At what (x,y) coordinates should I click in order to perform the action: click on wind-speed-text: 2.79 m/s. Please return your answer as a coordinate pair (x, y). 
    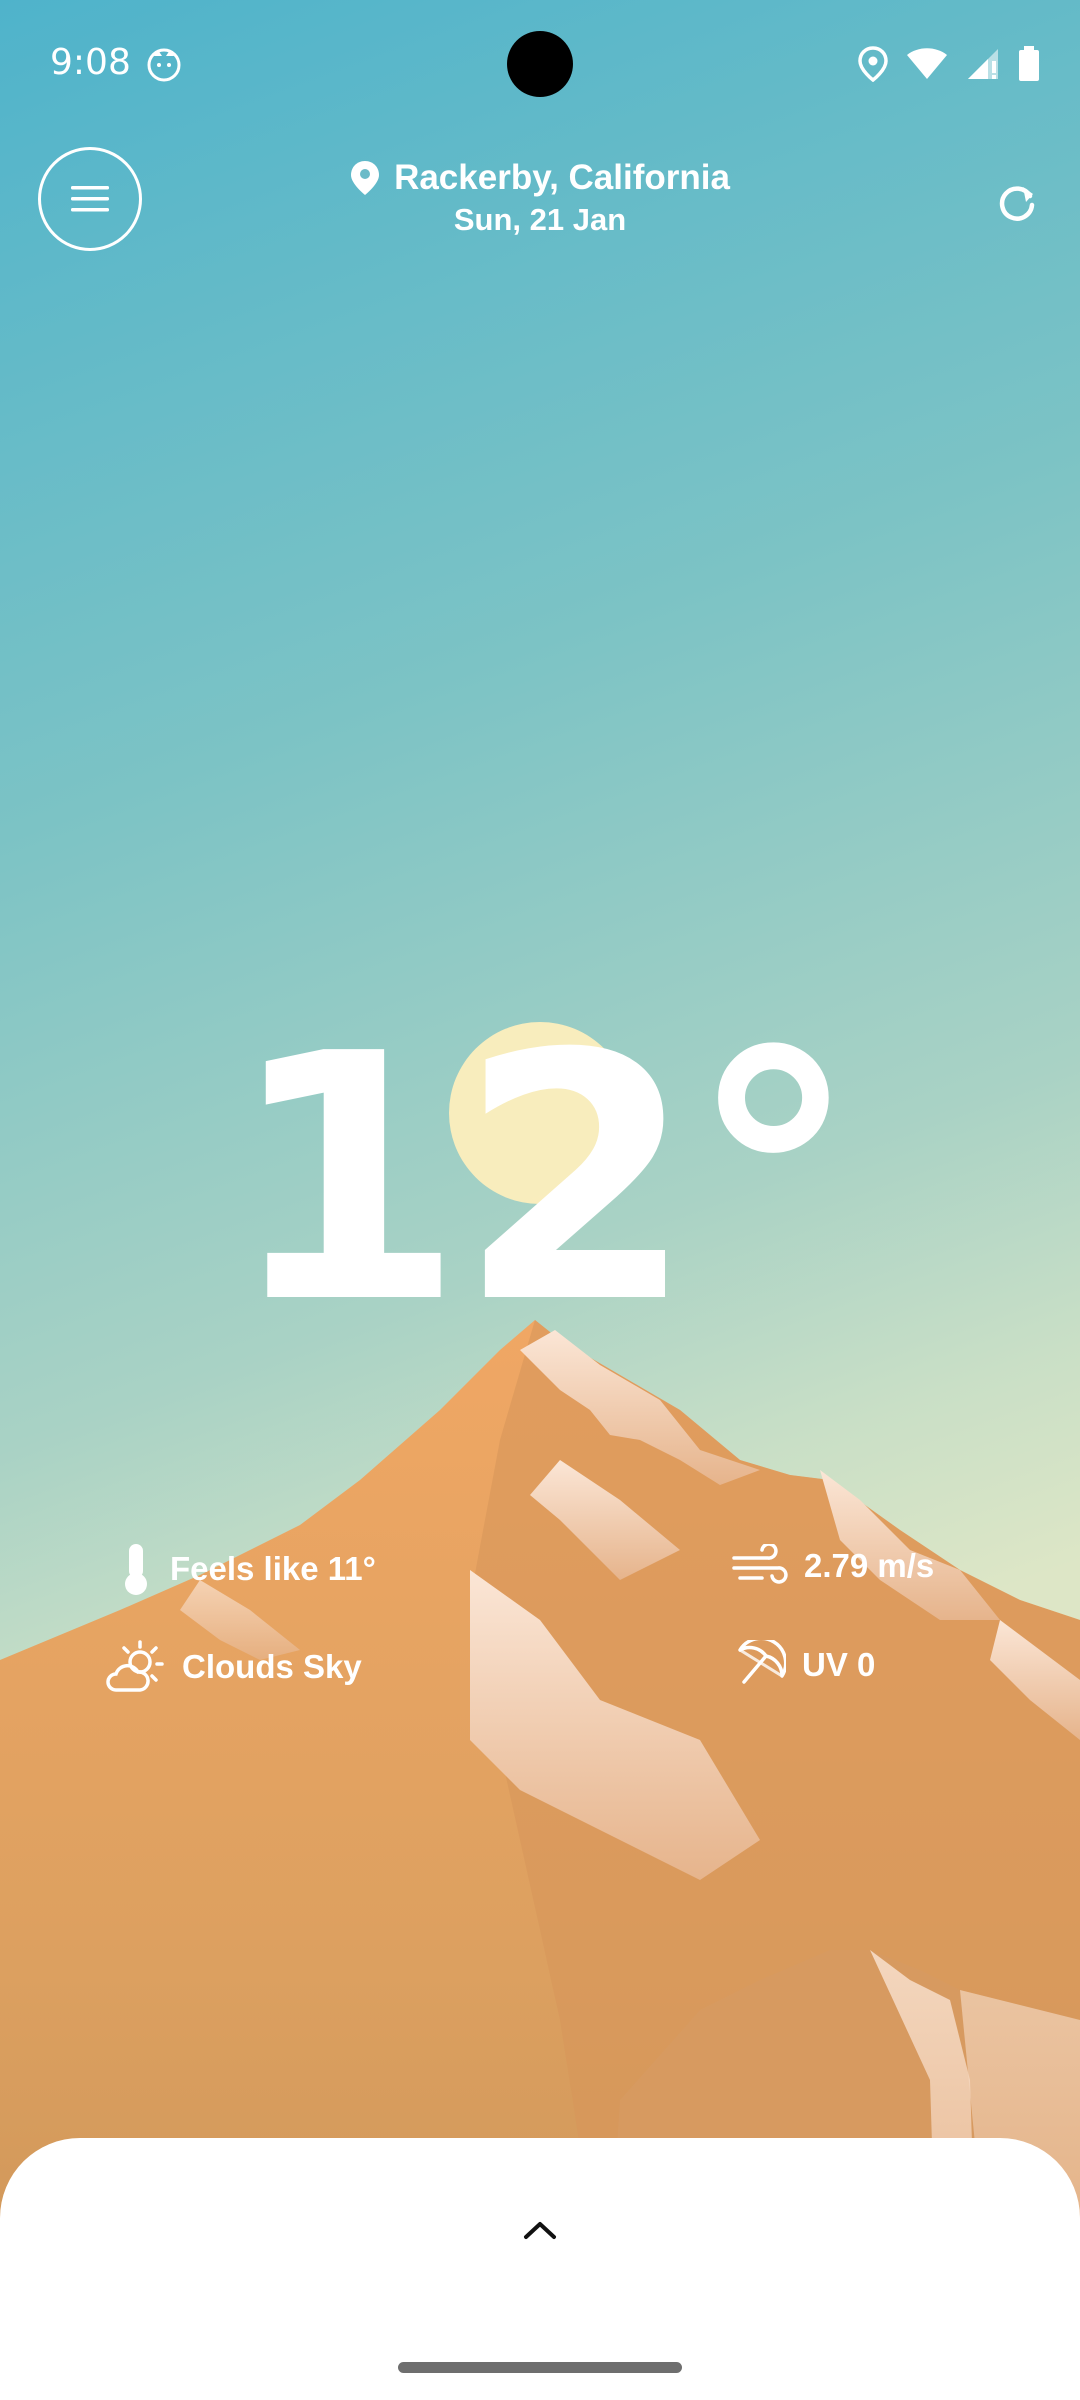
    Looking at the image, I should click on (869, 1565).